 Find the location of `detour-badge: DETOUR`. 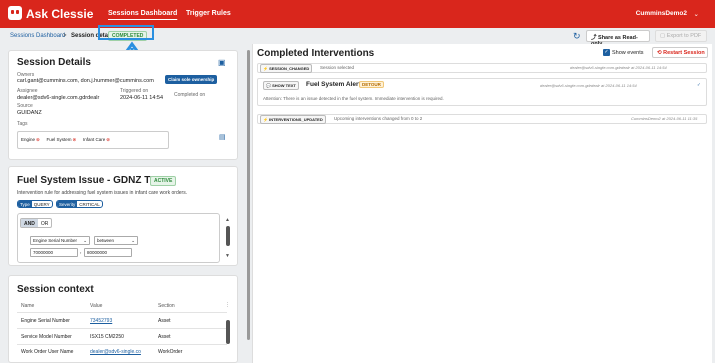

detour-badge: DETOUR is located at coordinates (371, 84).